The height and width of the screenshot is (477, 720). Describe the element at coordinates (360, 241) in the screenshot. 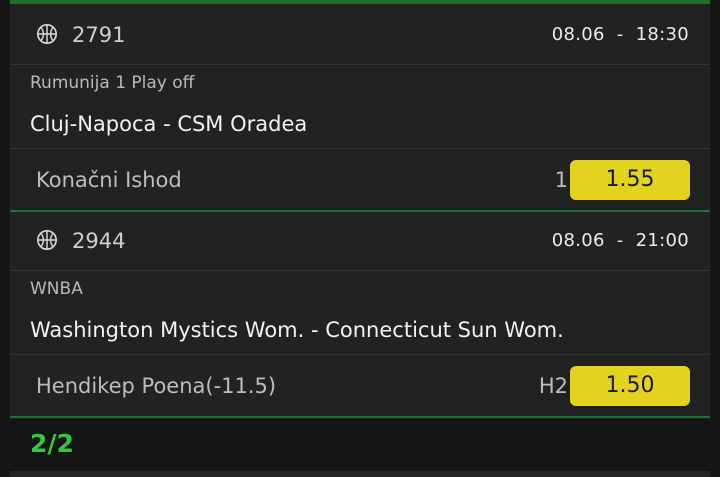

I see `bet-header-2: 2944 08.06 - 21:00` at that location.